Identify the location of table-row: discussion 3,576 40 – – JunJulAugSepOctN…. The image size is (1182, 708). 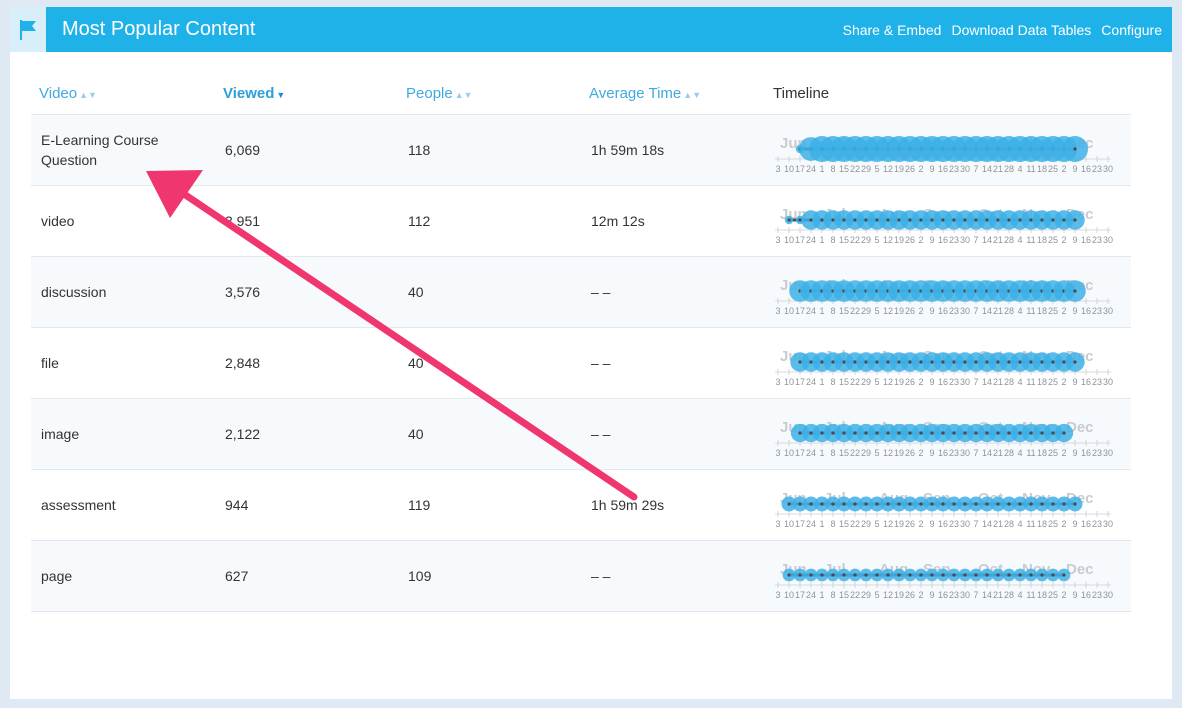
(581, 292).